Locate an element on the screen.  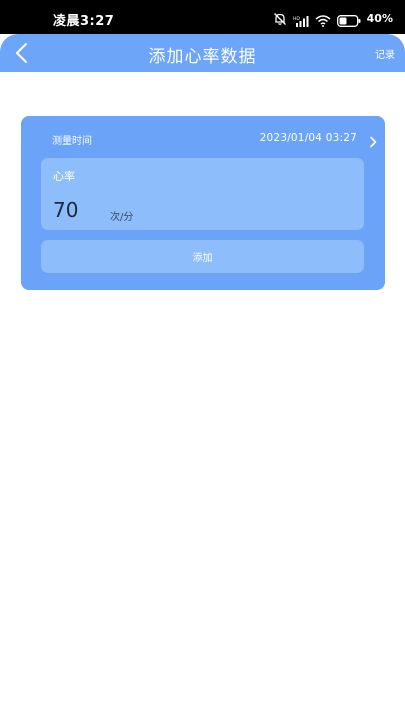
status-time: 凌晨3:27 is located at coordinates (84, 21).